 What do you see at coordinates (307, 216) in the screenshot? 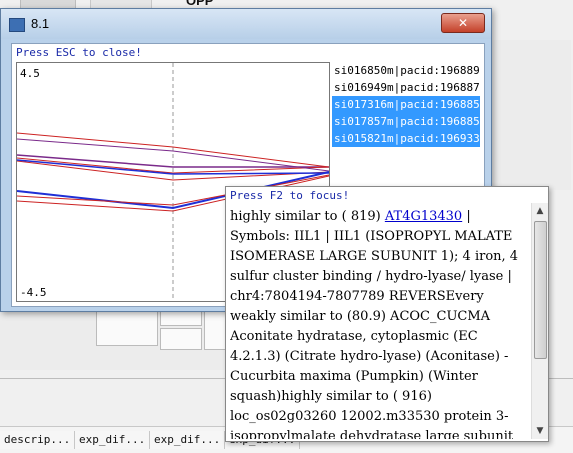
I see `annotation-text-part: highly similar to ( 819)` at bounding box center [307, 216].